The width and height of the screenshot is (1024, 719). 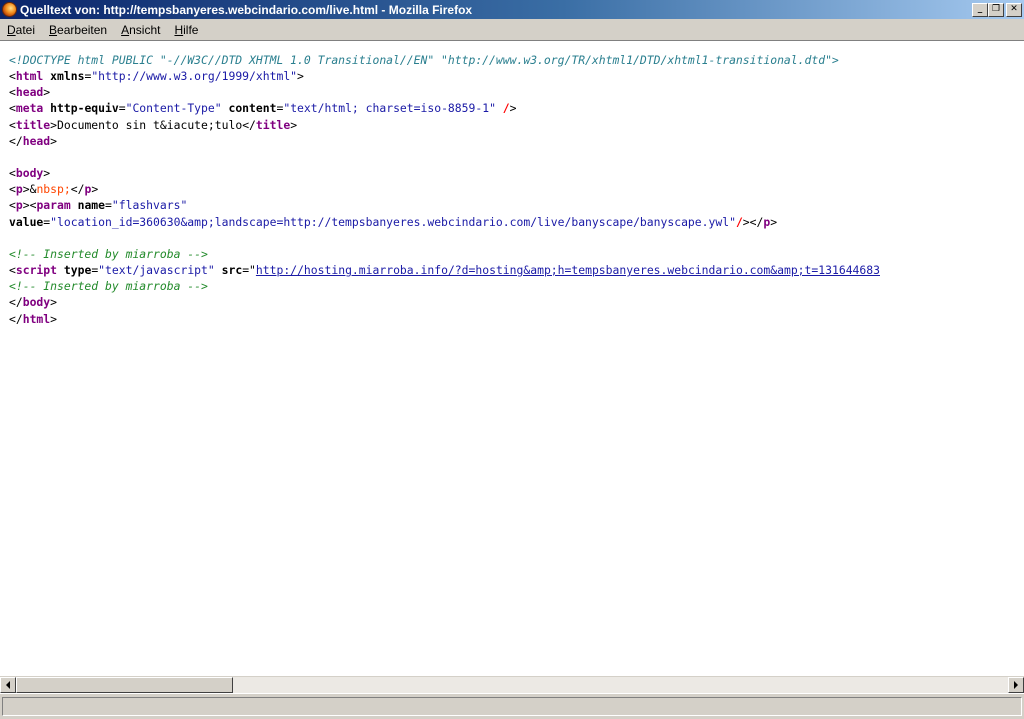 I want to click on title-text: Documento sin t&iacute;tulo, so click(x=150, y=124).